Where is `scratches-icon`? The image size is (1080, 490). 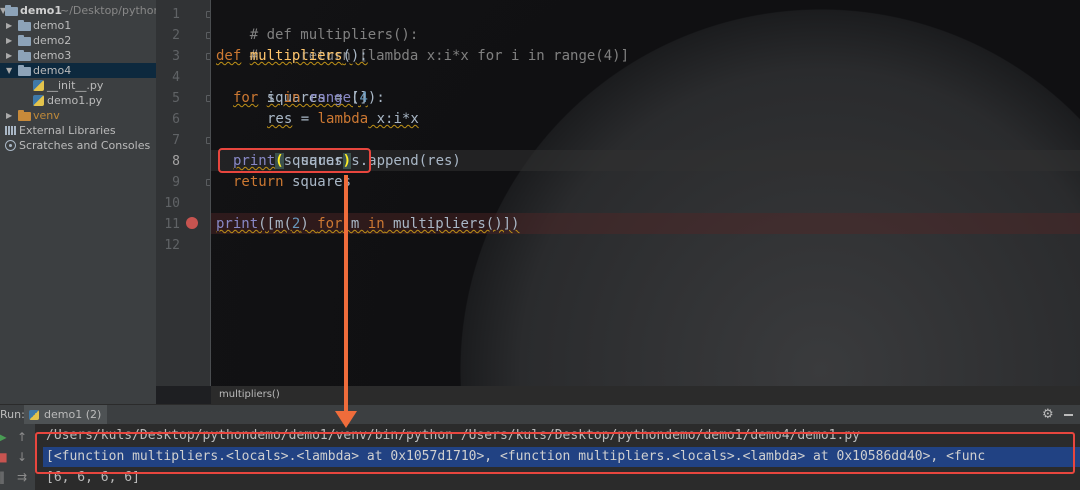 scratches-icon is located at coordinates (10, 145).